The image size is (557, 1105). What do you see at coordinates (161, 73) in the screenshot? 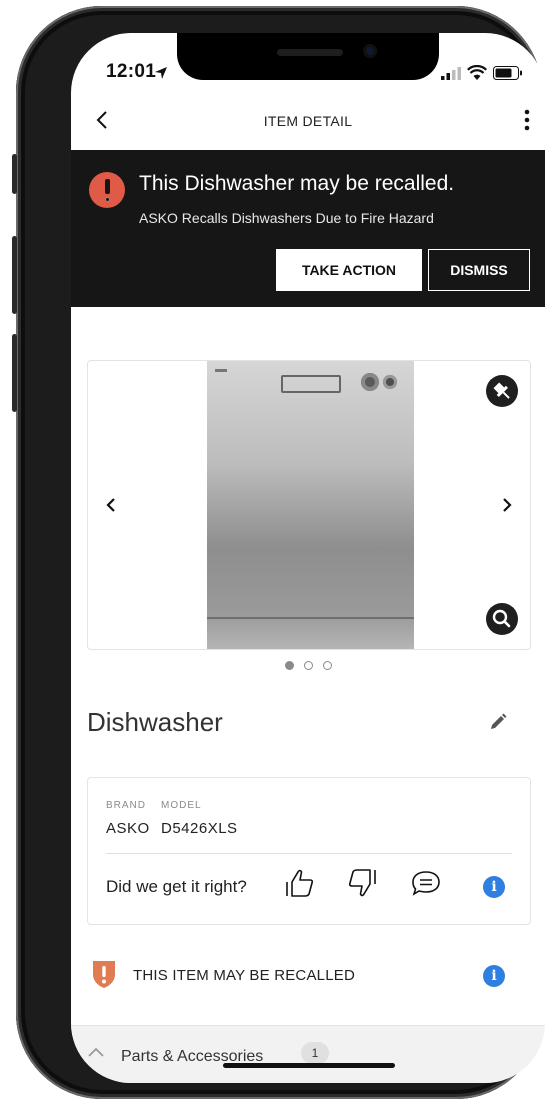
I see `location-arrow-icon` at bounding box center [161, 73].